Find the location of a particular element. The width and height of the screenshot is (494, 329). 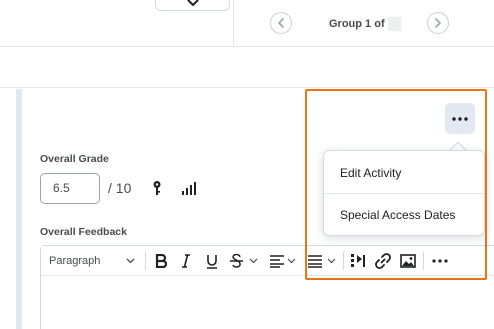

list-icon is located at coordinates (322, 261).